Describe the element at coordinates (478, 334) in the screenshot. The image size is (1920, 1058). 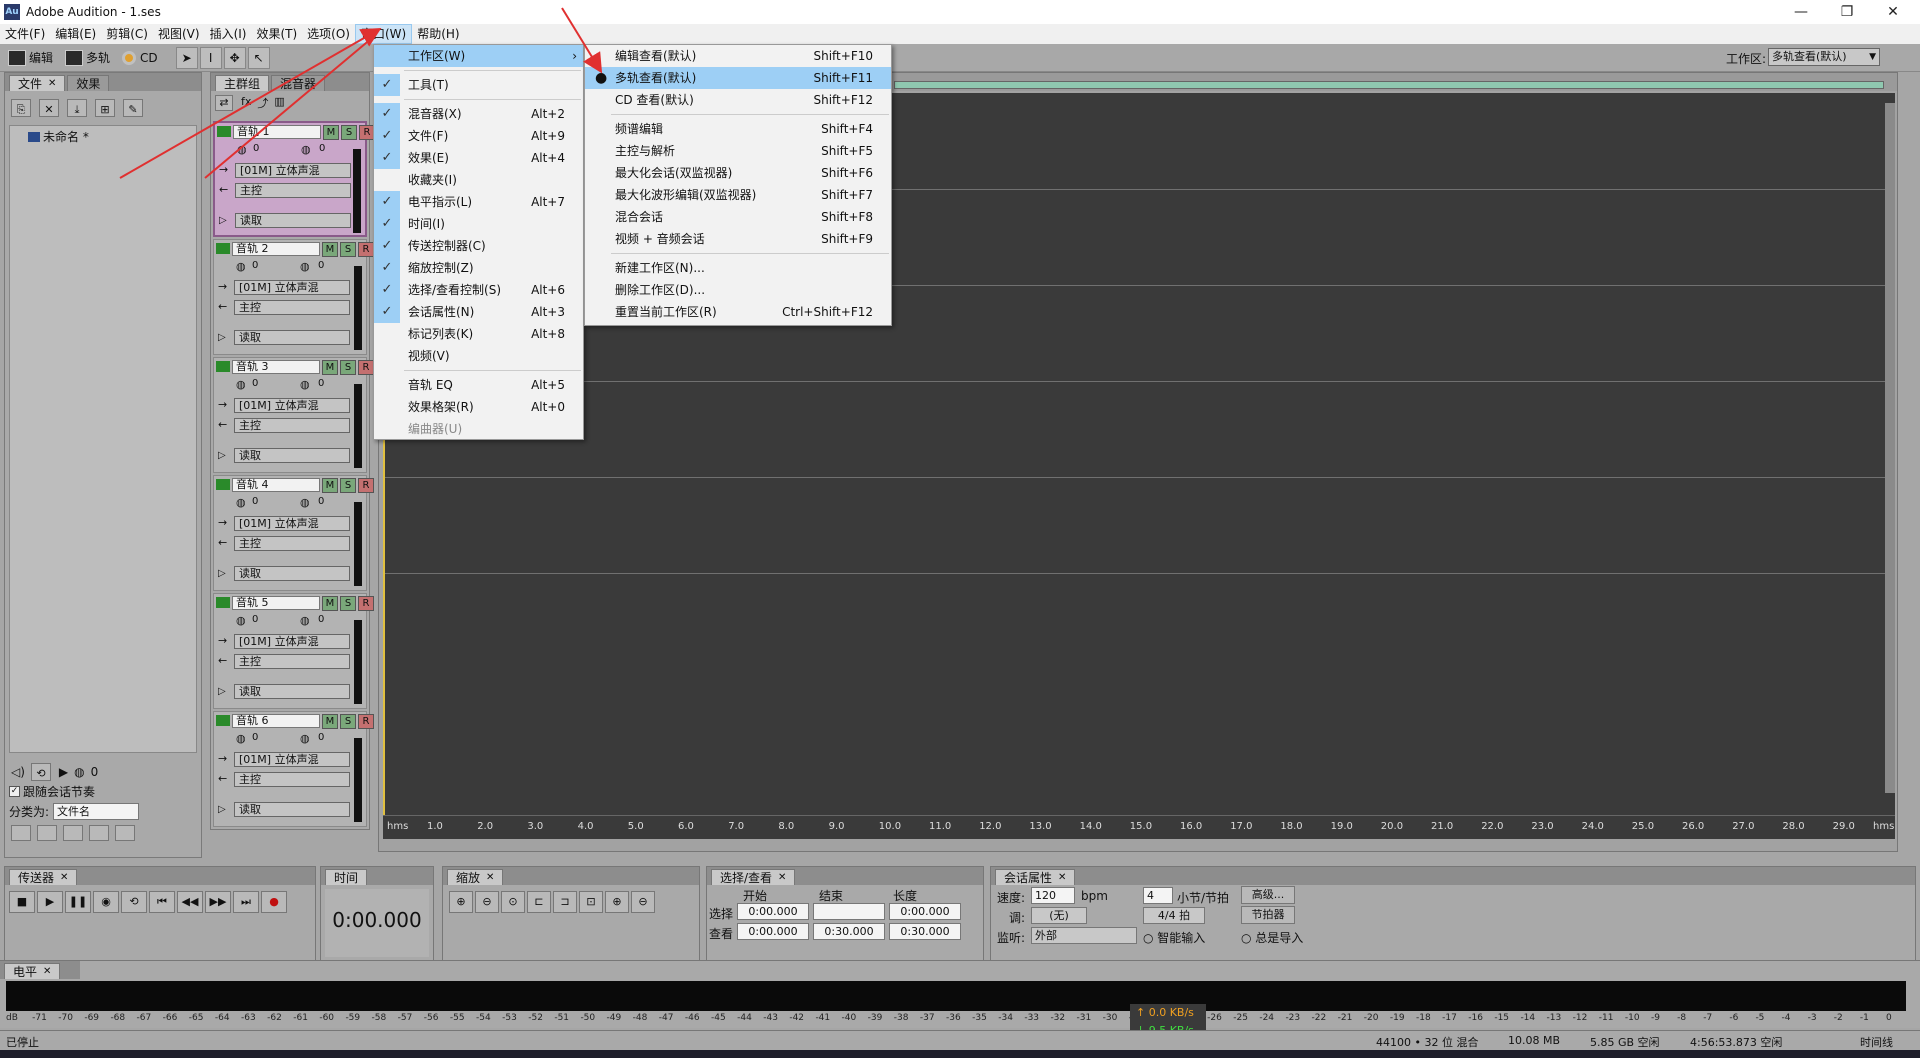
I see `window-menu-item: 标记列表(K) Alt+8` at that location.